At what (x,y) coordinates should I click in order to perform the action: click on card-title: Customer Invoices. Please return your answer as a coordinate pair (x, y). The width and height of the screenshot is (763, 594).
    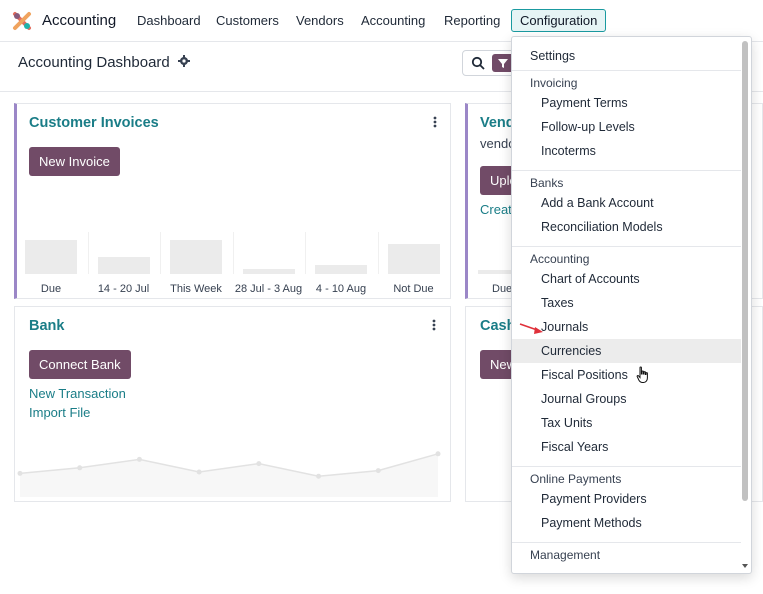
    Looking at the image, I should click on (94, 123).